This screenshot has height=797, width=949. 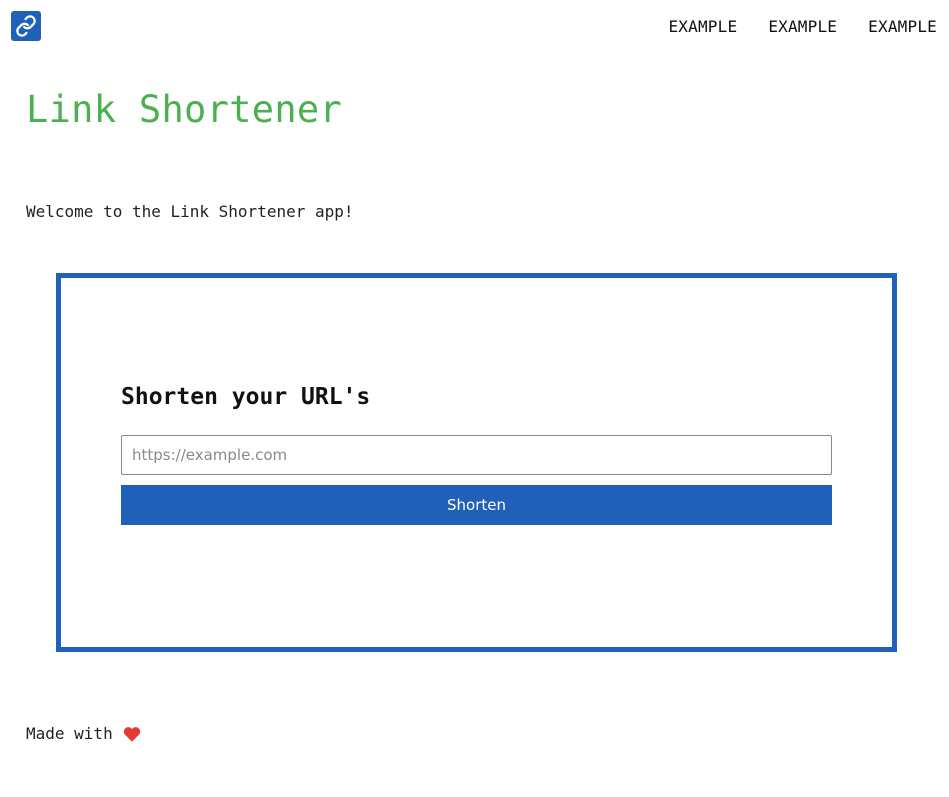 What do you see at coordinates (184, 109) in the screenshot?
I see `page-title: Link Shortener` at bounding box center [184, 109].